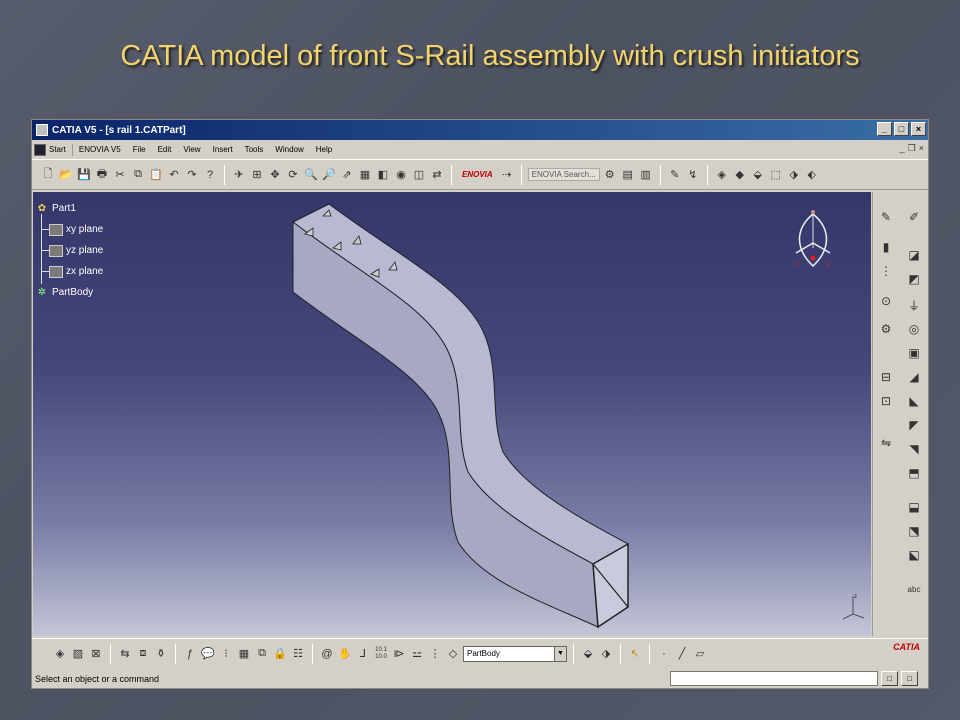 This screenshot has height=720, width=960. Describe the element at coordinates (902, 148) in the screenshot. I see `doc-minimize-button: _` at that location.